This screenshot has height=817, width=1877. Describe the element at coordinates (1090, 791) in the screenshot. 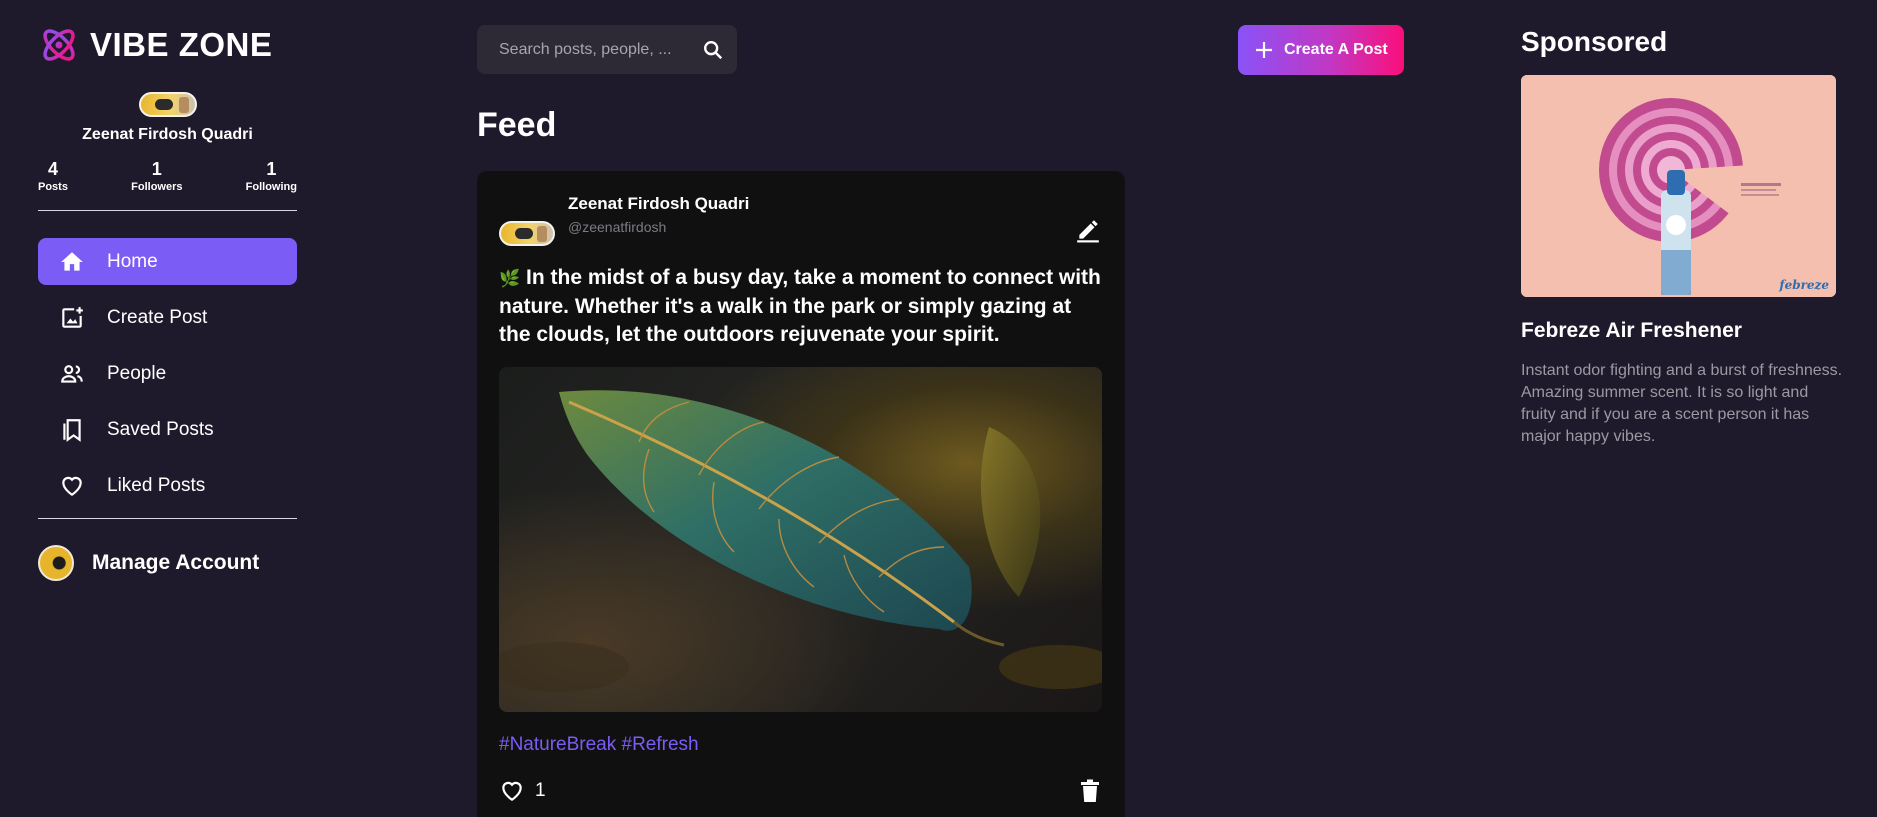

I see `delete-icon` at that location.